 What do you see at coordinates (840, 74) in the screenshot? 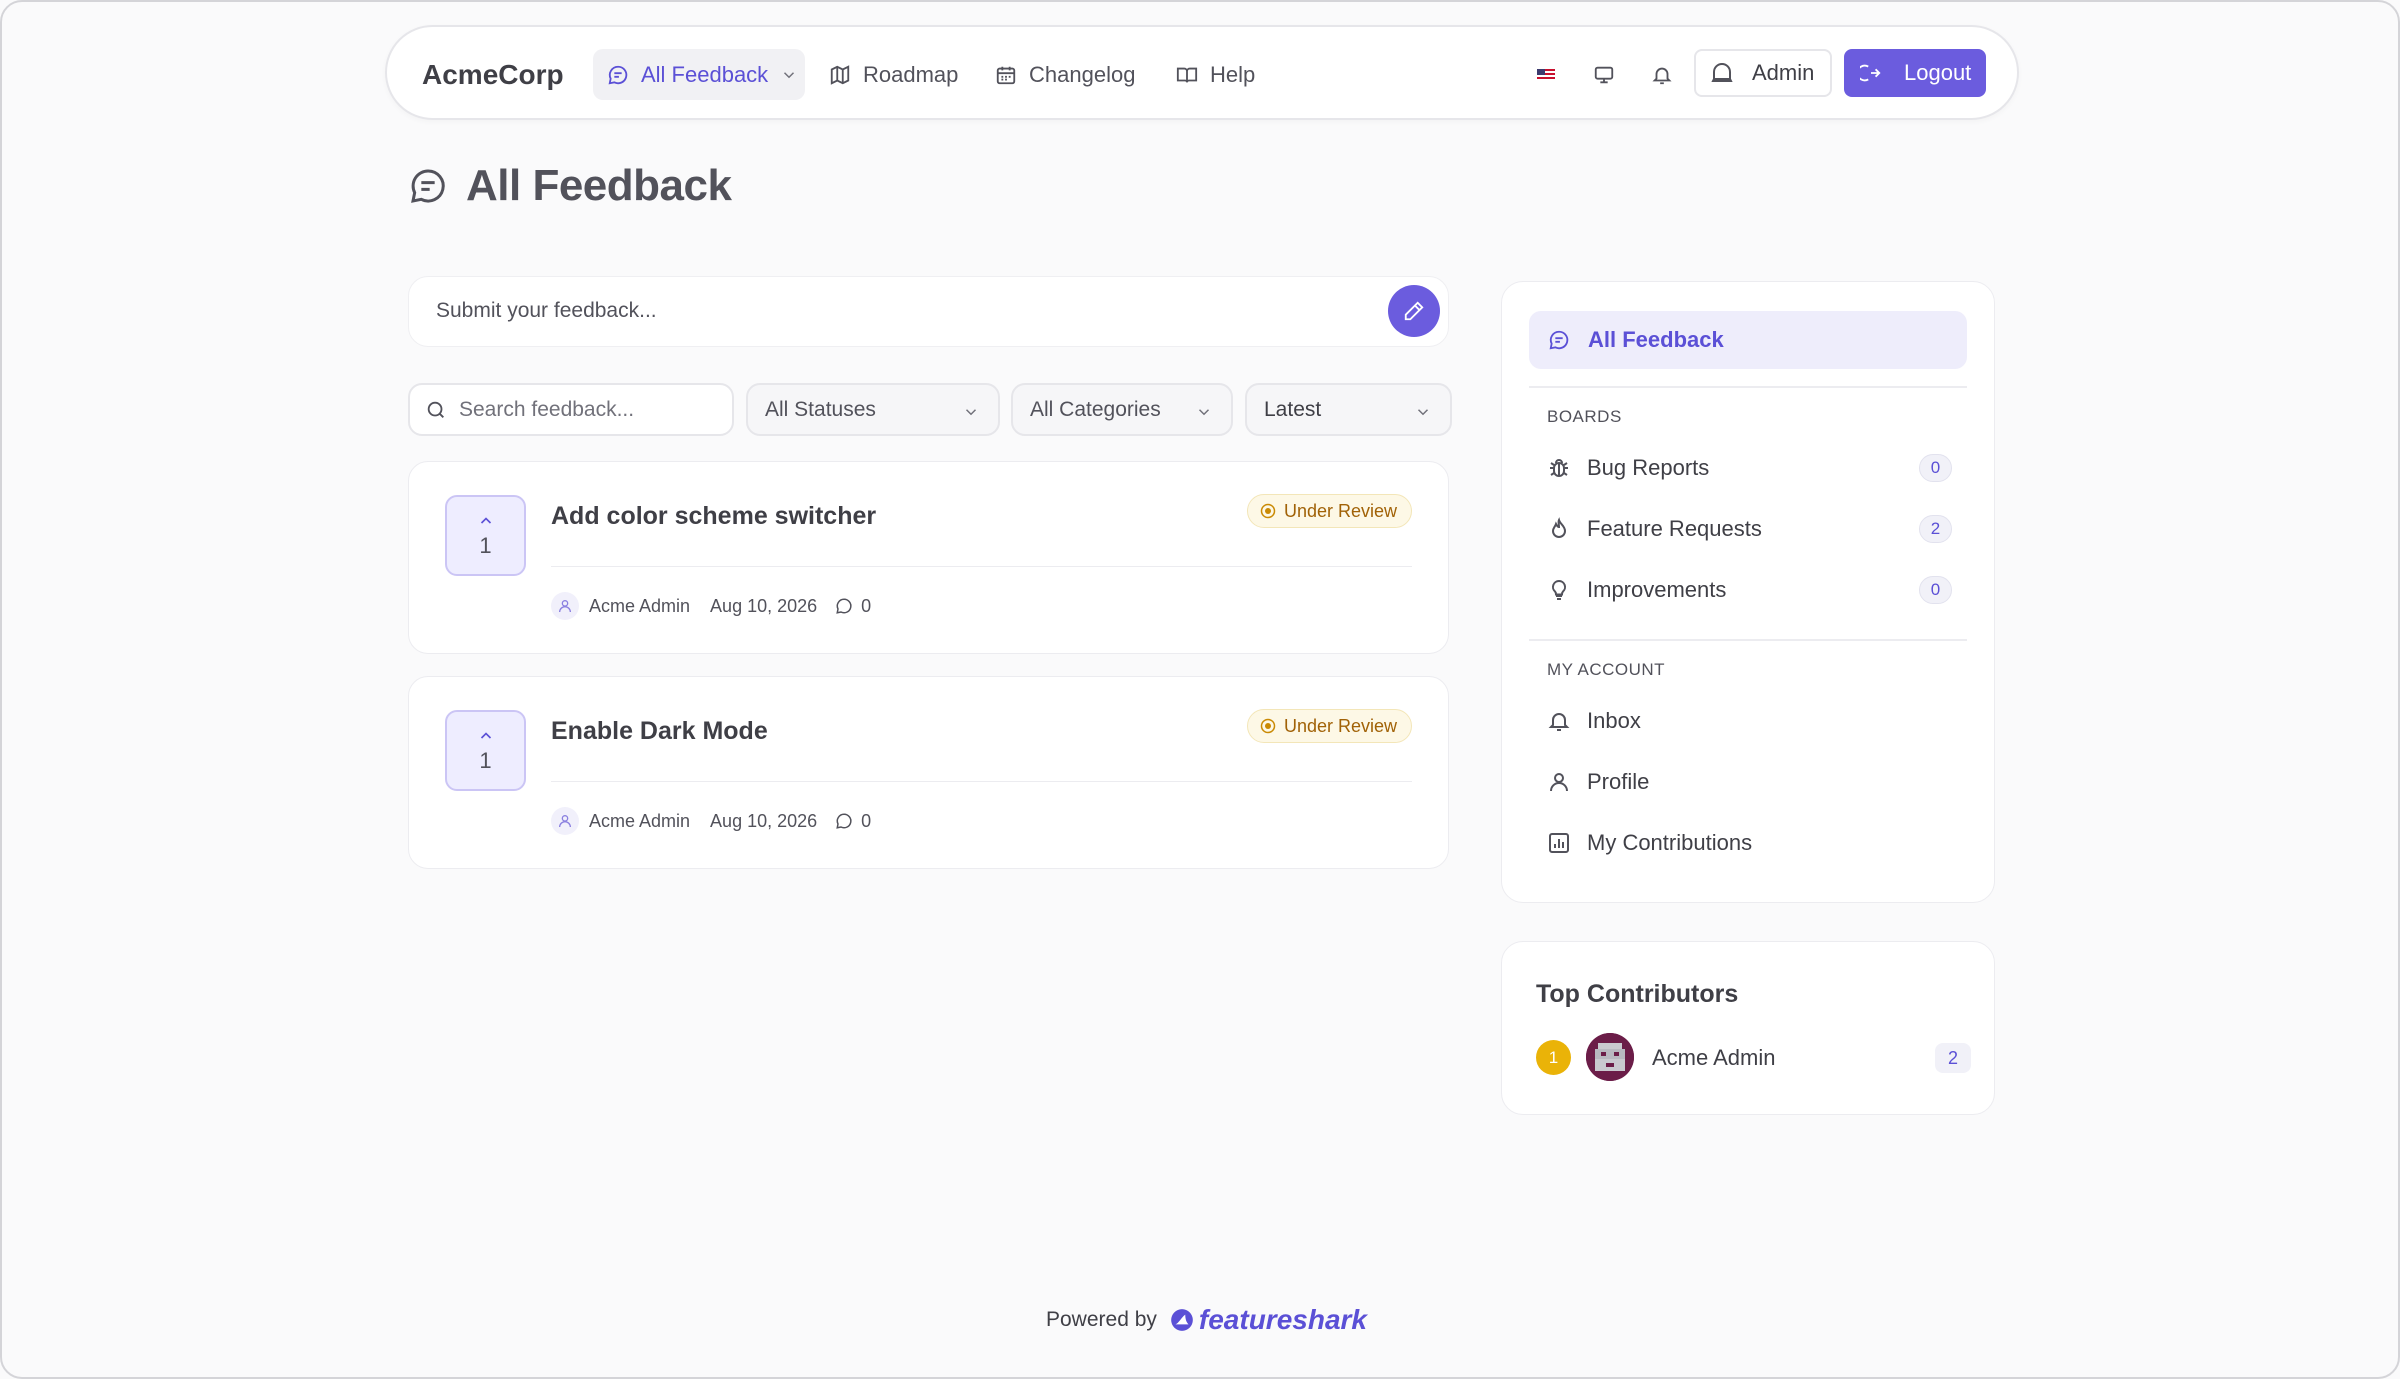
I see `map-icon` at bounding box center [840, 74].